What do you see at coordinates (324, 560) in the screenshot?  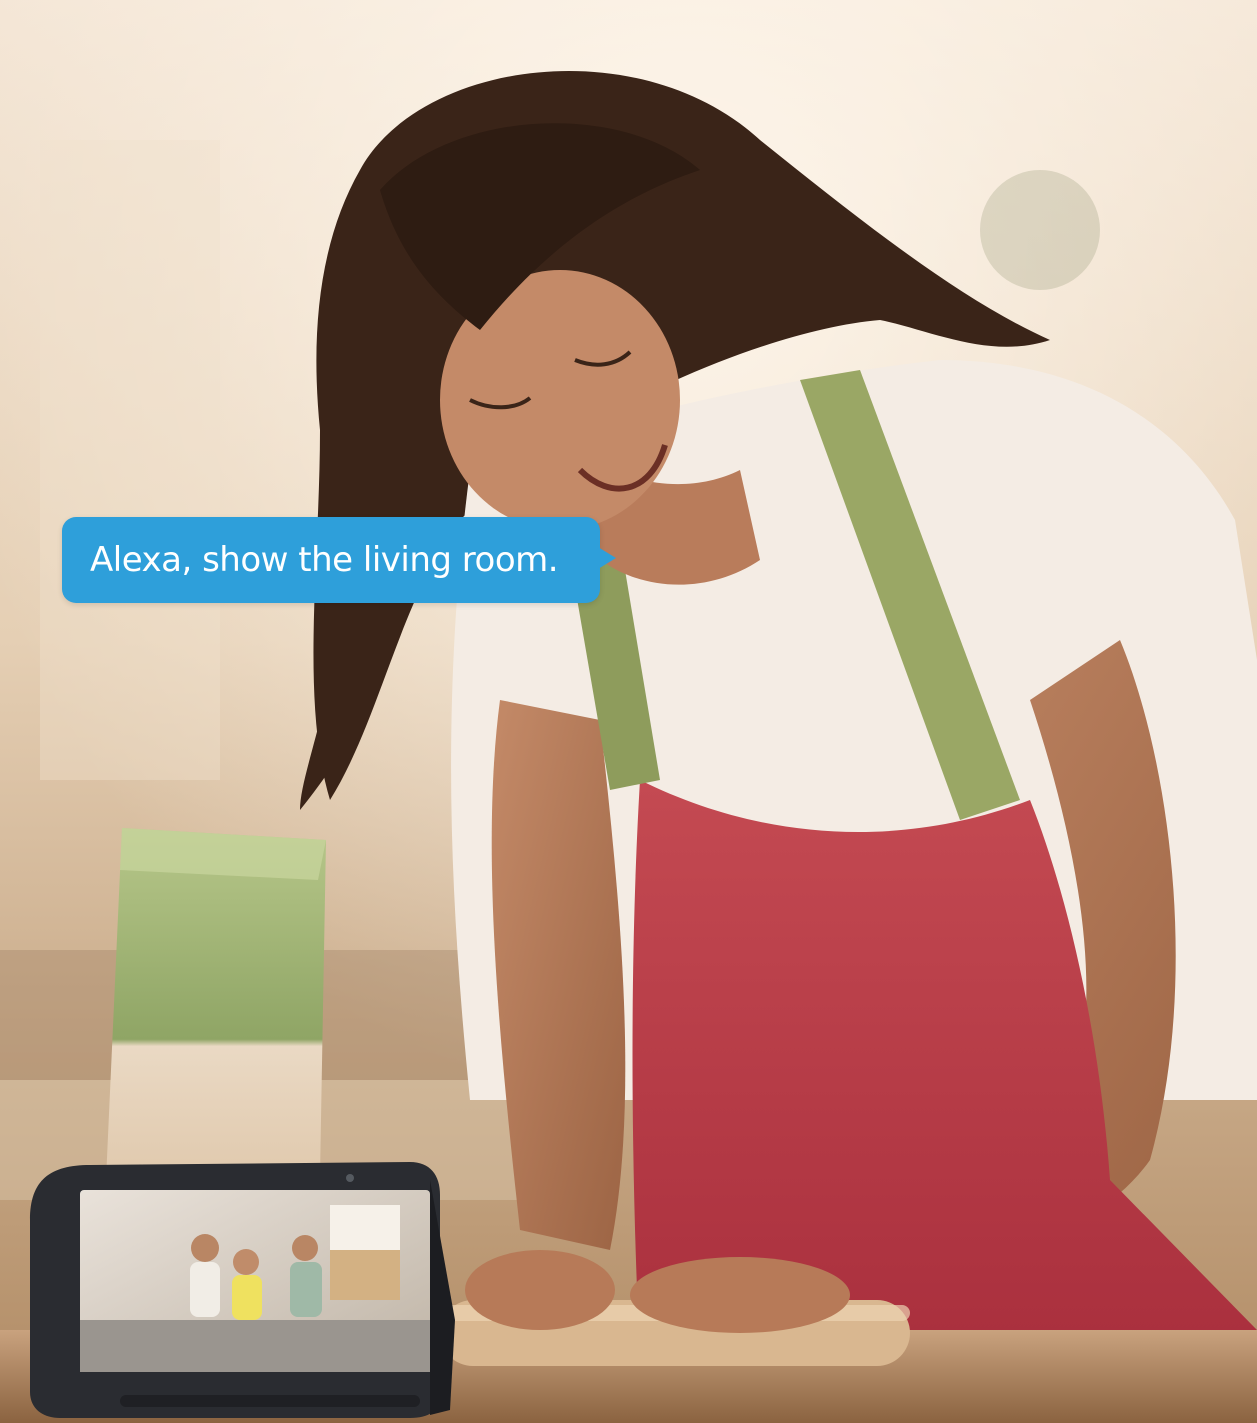 I see `speech-bubble-text: Alexa, show the living room.` at bounding box center [324, 560].